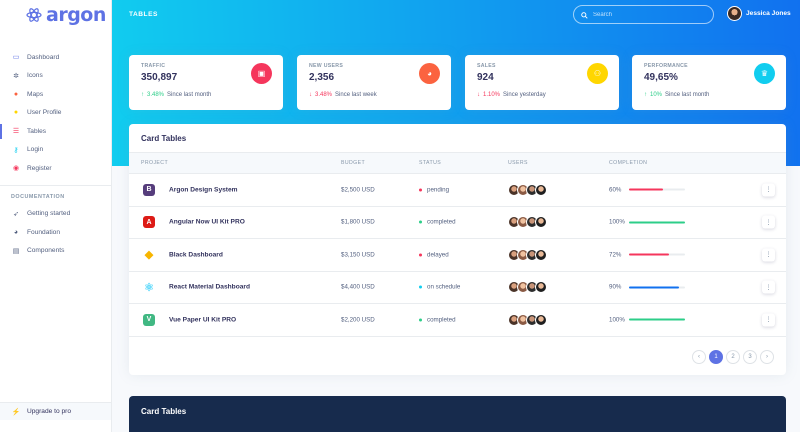  What do you see at coordinates (39, 168) in the screenshot?
I see `sidebar-item-label: Register` at bounding box center [39, 168].